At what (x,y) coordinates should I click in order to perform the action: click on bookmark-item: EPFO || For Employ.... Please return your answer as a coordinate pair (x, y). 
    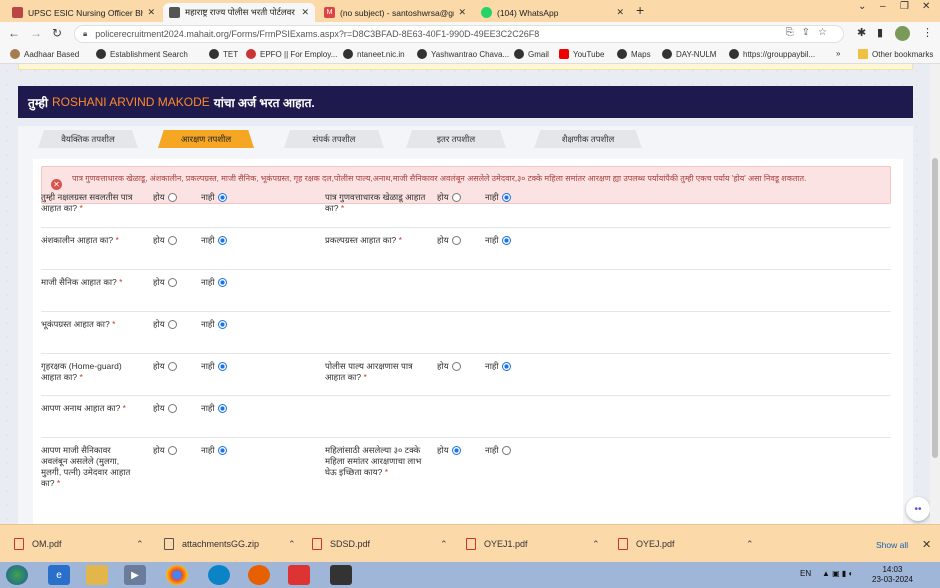
    Looking at the image, I should click on (291, 54).